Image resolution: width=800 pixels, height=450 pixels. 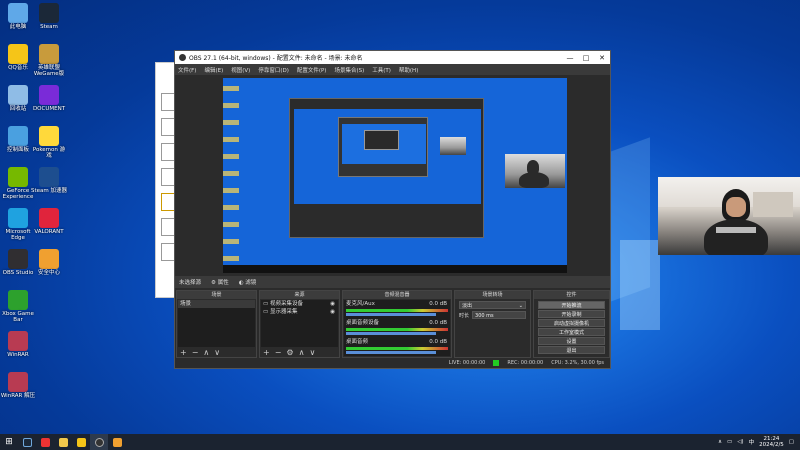 I want to click on menu-item: 编辑(E), so click(x=213, y=70).